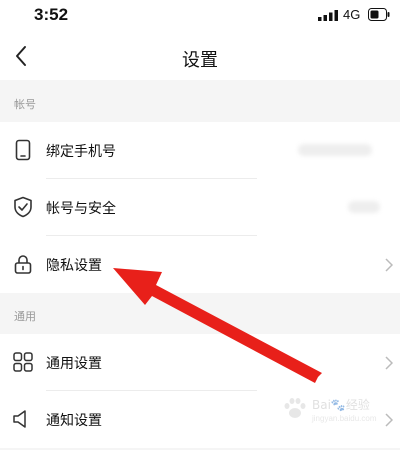 The image size is (400, 450). Describe the element at coordinates (200, 150) in the screenshot. I see `settings-row-bind-phone: 绑定手机号` at that location.